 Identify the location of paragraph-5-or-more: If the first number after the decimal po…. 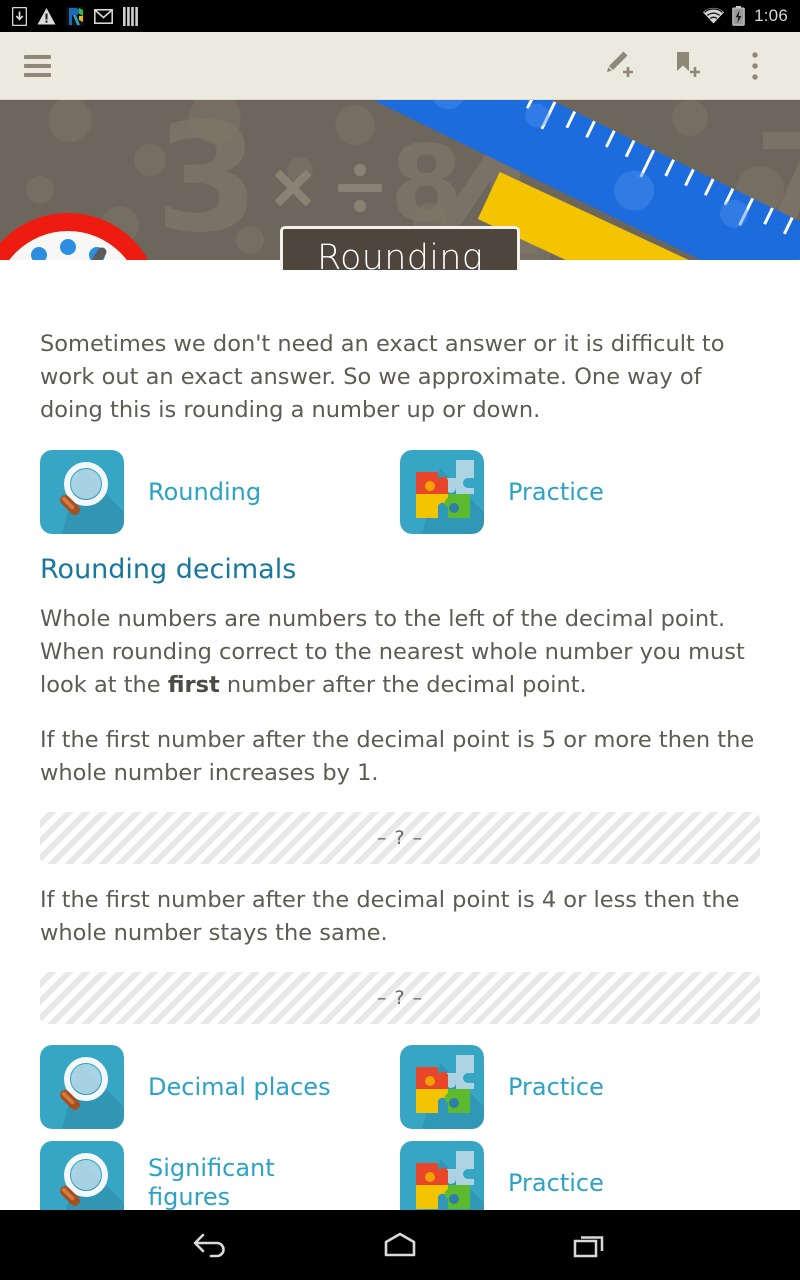
(397, 756).